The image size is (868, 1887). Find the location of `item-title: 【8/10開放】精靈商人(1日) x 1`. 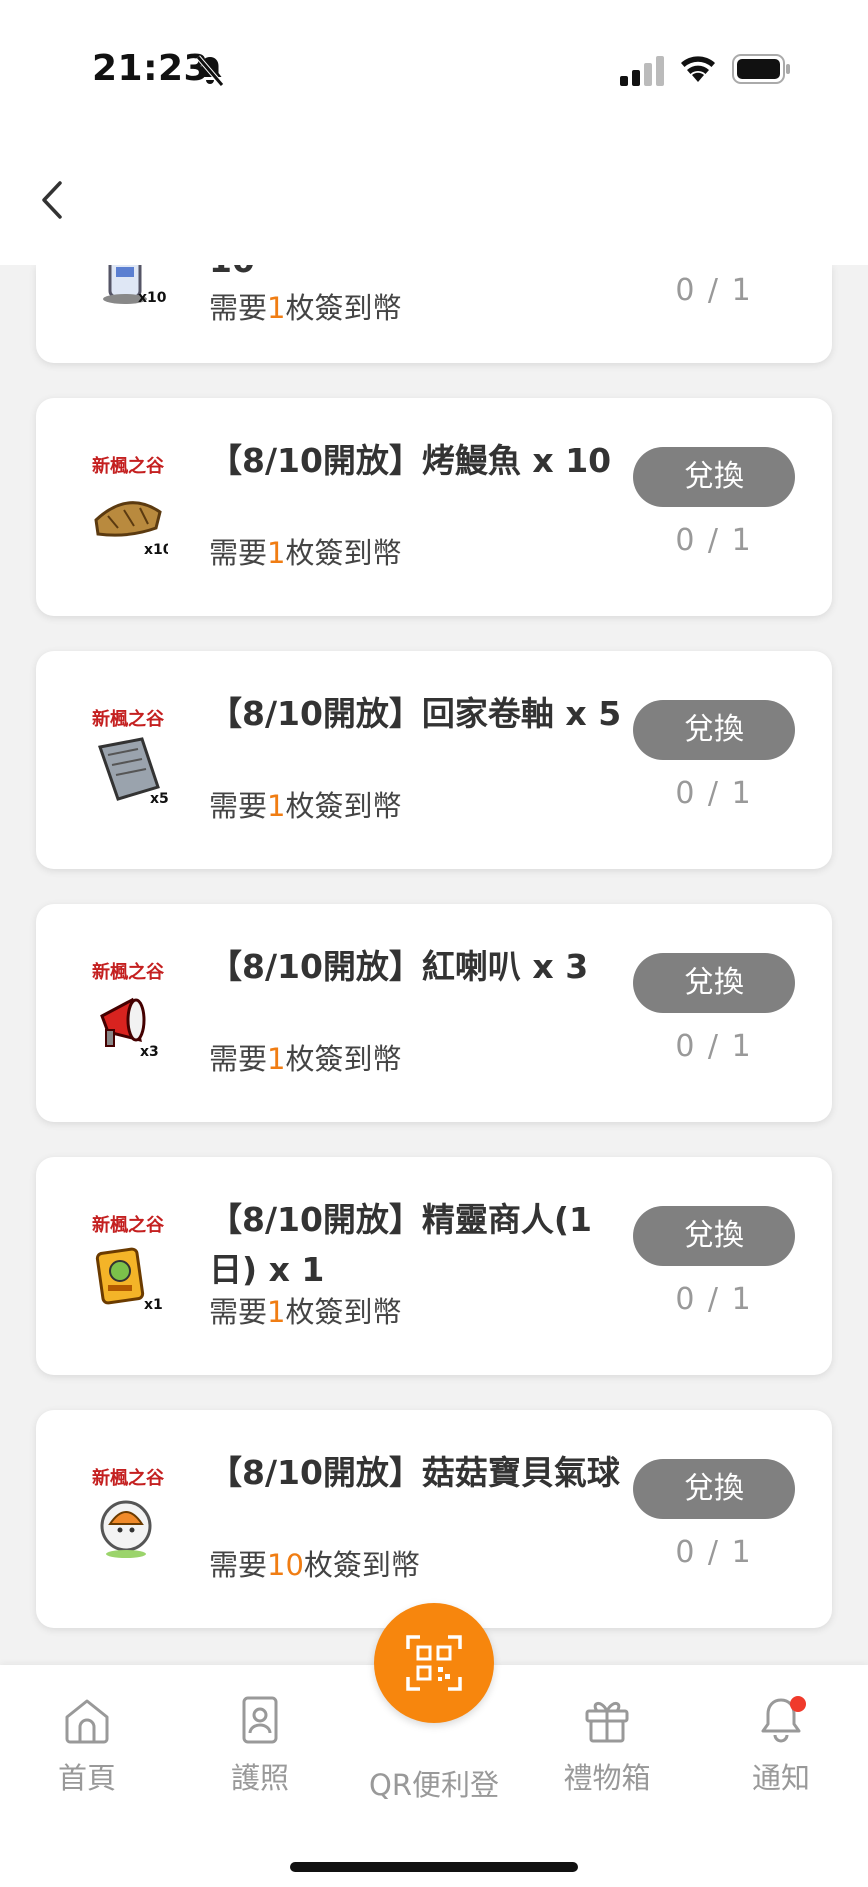

item-title: 【8/10開放】精靈商人(1日) x 1 is located at coordinates (400, 1244).